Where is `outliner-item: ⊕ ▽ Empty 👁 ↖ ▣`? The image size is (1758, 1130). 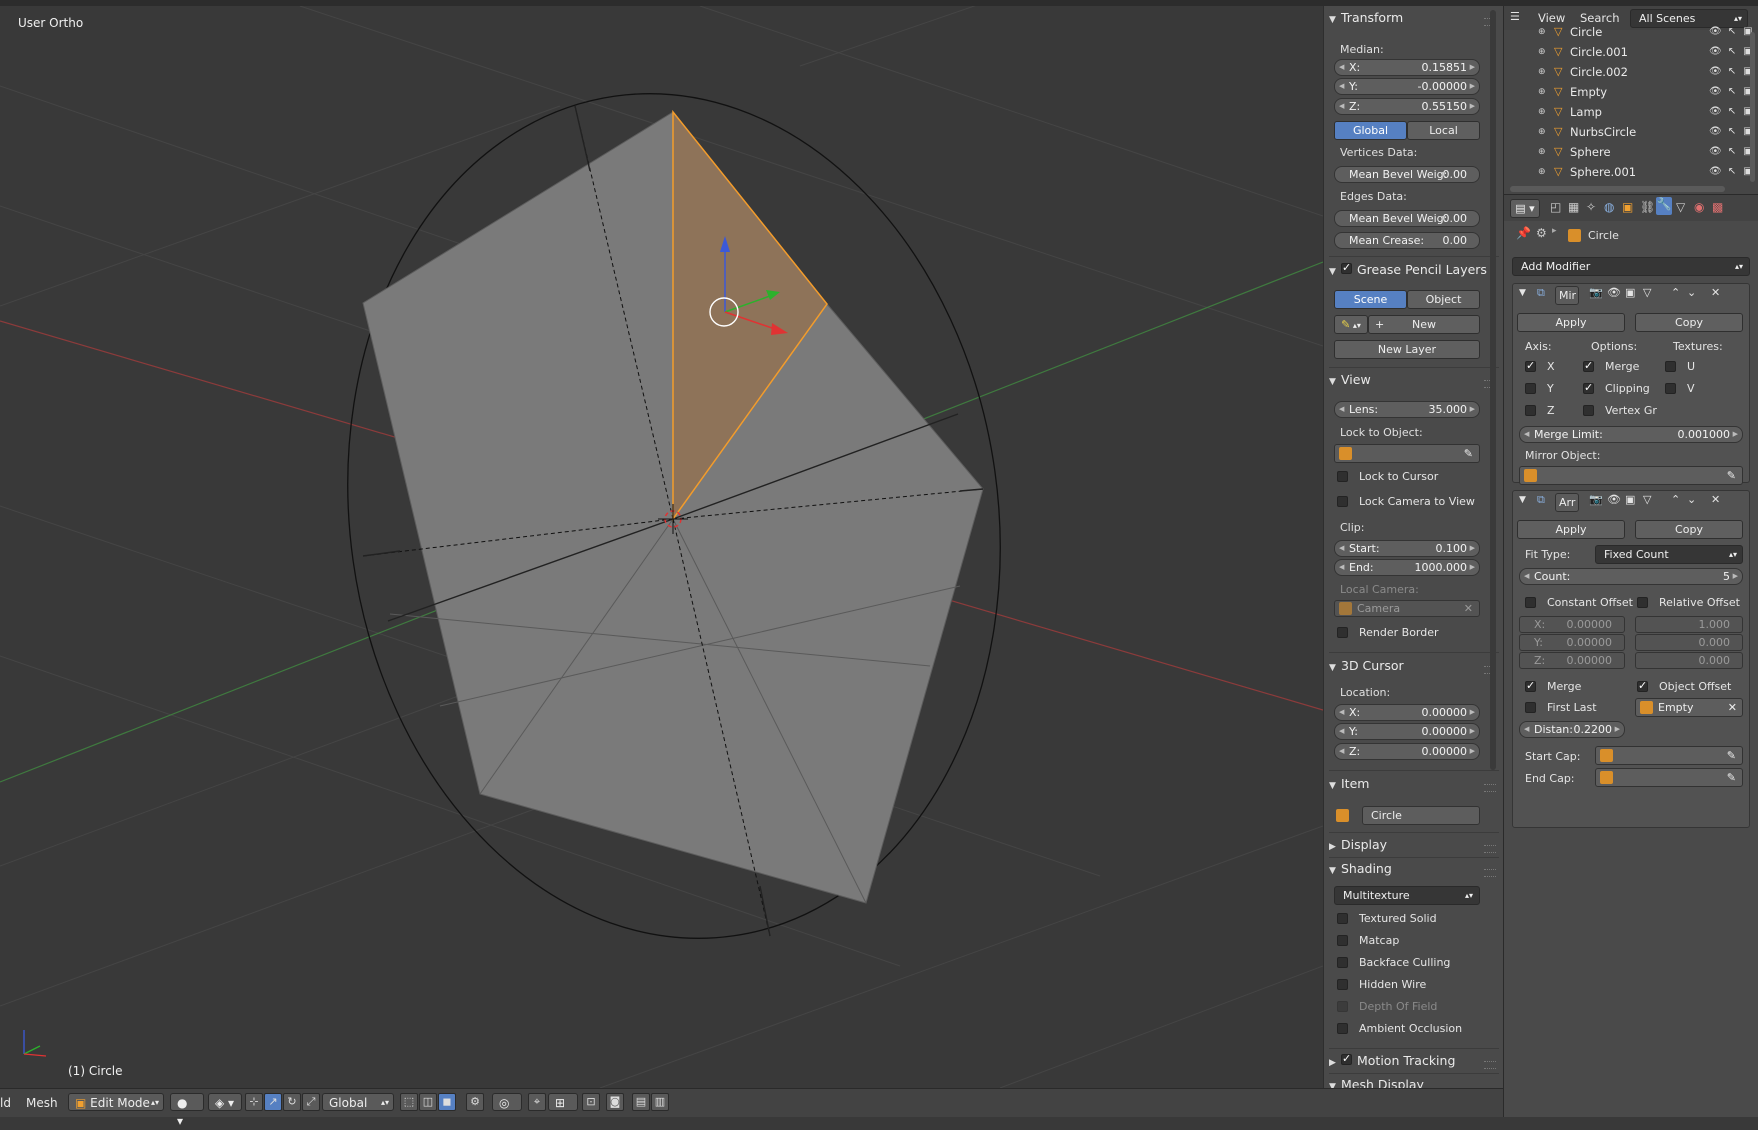 outliner-item: ⊕ ▽ Empty 👁 ↖ ▣ is located at coordinates (1631, 92).